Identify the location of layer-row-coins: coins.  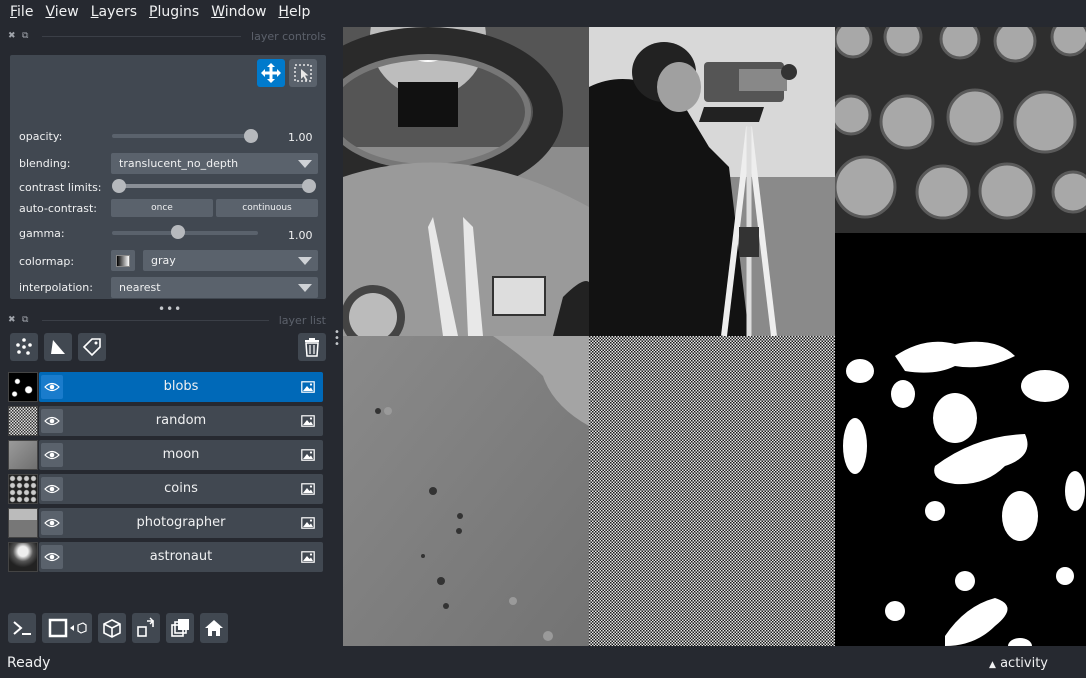
(166, 489).